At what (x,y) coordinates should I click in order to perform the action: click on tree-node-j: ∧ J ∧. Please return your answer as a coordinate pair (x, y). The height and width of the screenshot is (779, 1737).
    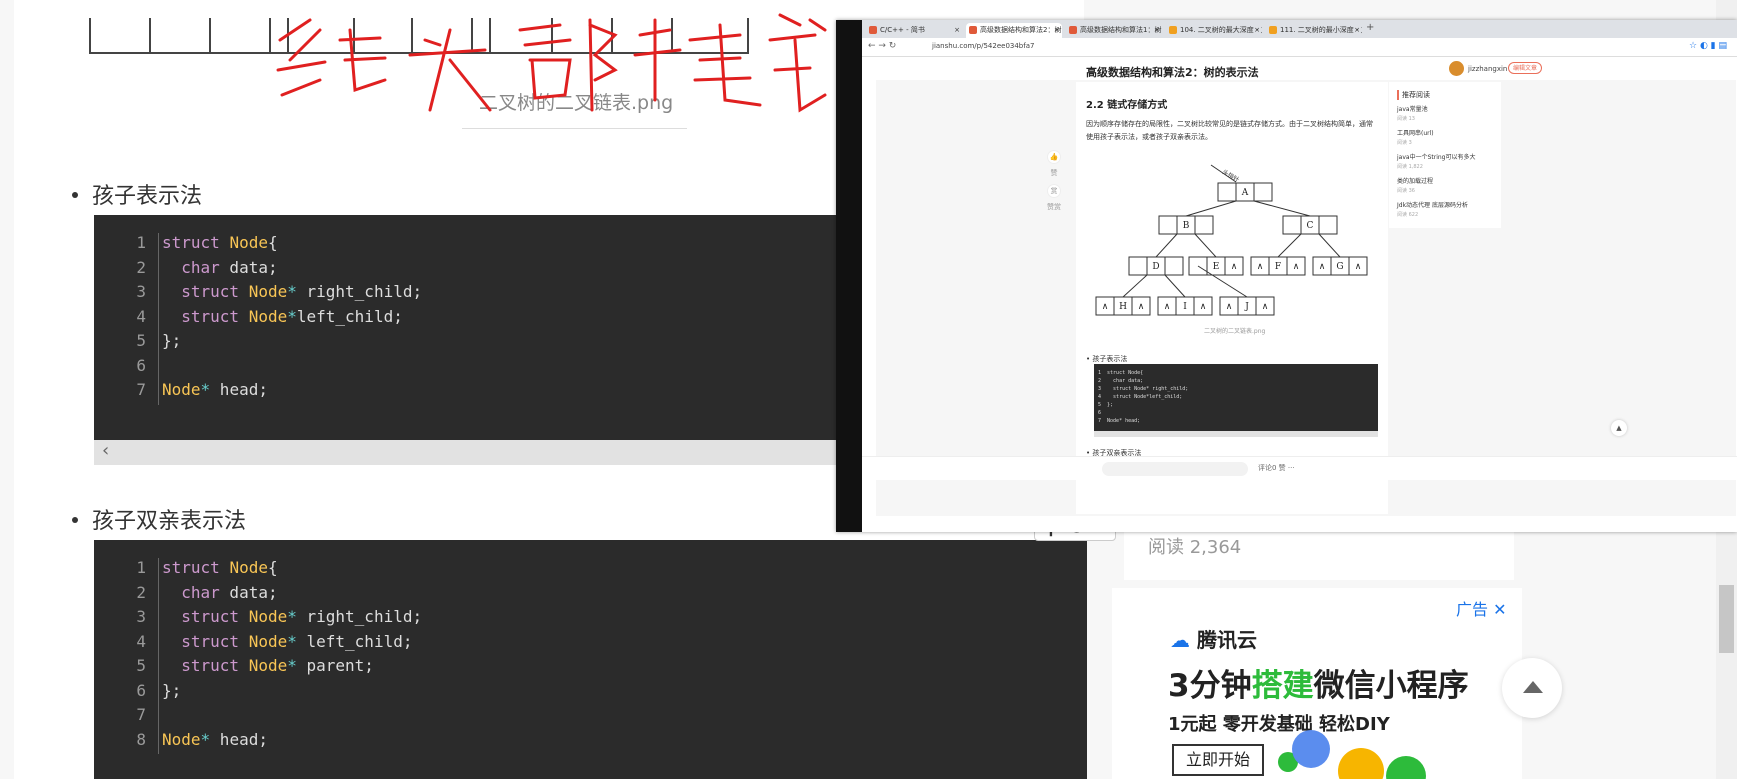
    Looking at the image, I should click on (1247, 306).